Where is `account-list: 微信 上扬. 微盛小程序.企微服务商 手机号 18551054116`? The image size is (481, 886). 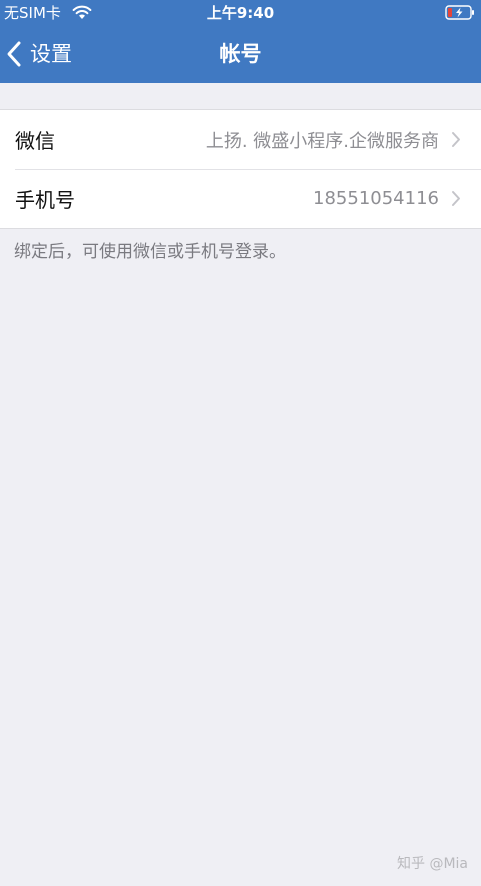
account-list: 微信 上扬. 微盛小程序.企微服务商 手机号 18551054116 is located at coordinates (240, 169).